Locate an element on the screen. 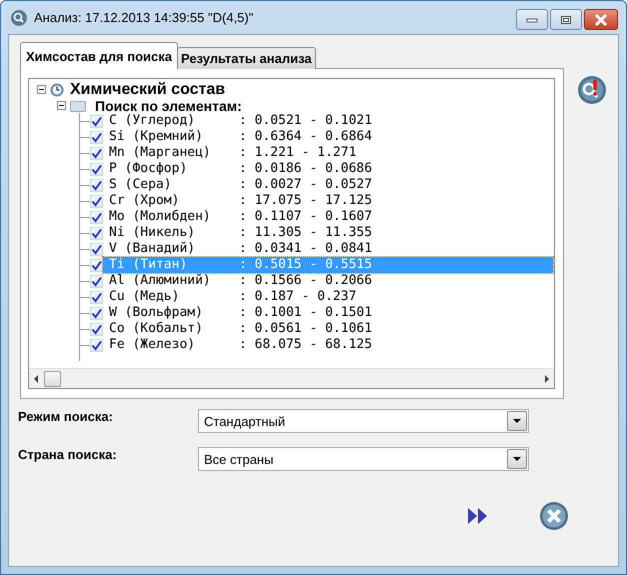  maximize-button is located at coordinates (566, 19).